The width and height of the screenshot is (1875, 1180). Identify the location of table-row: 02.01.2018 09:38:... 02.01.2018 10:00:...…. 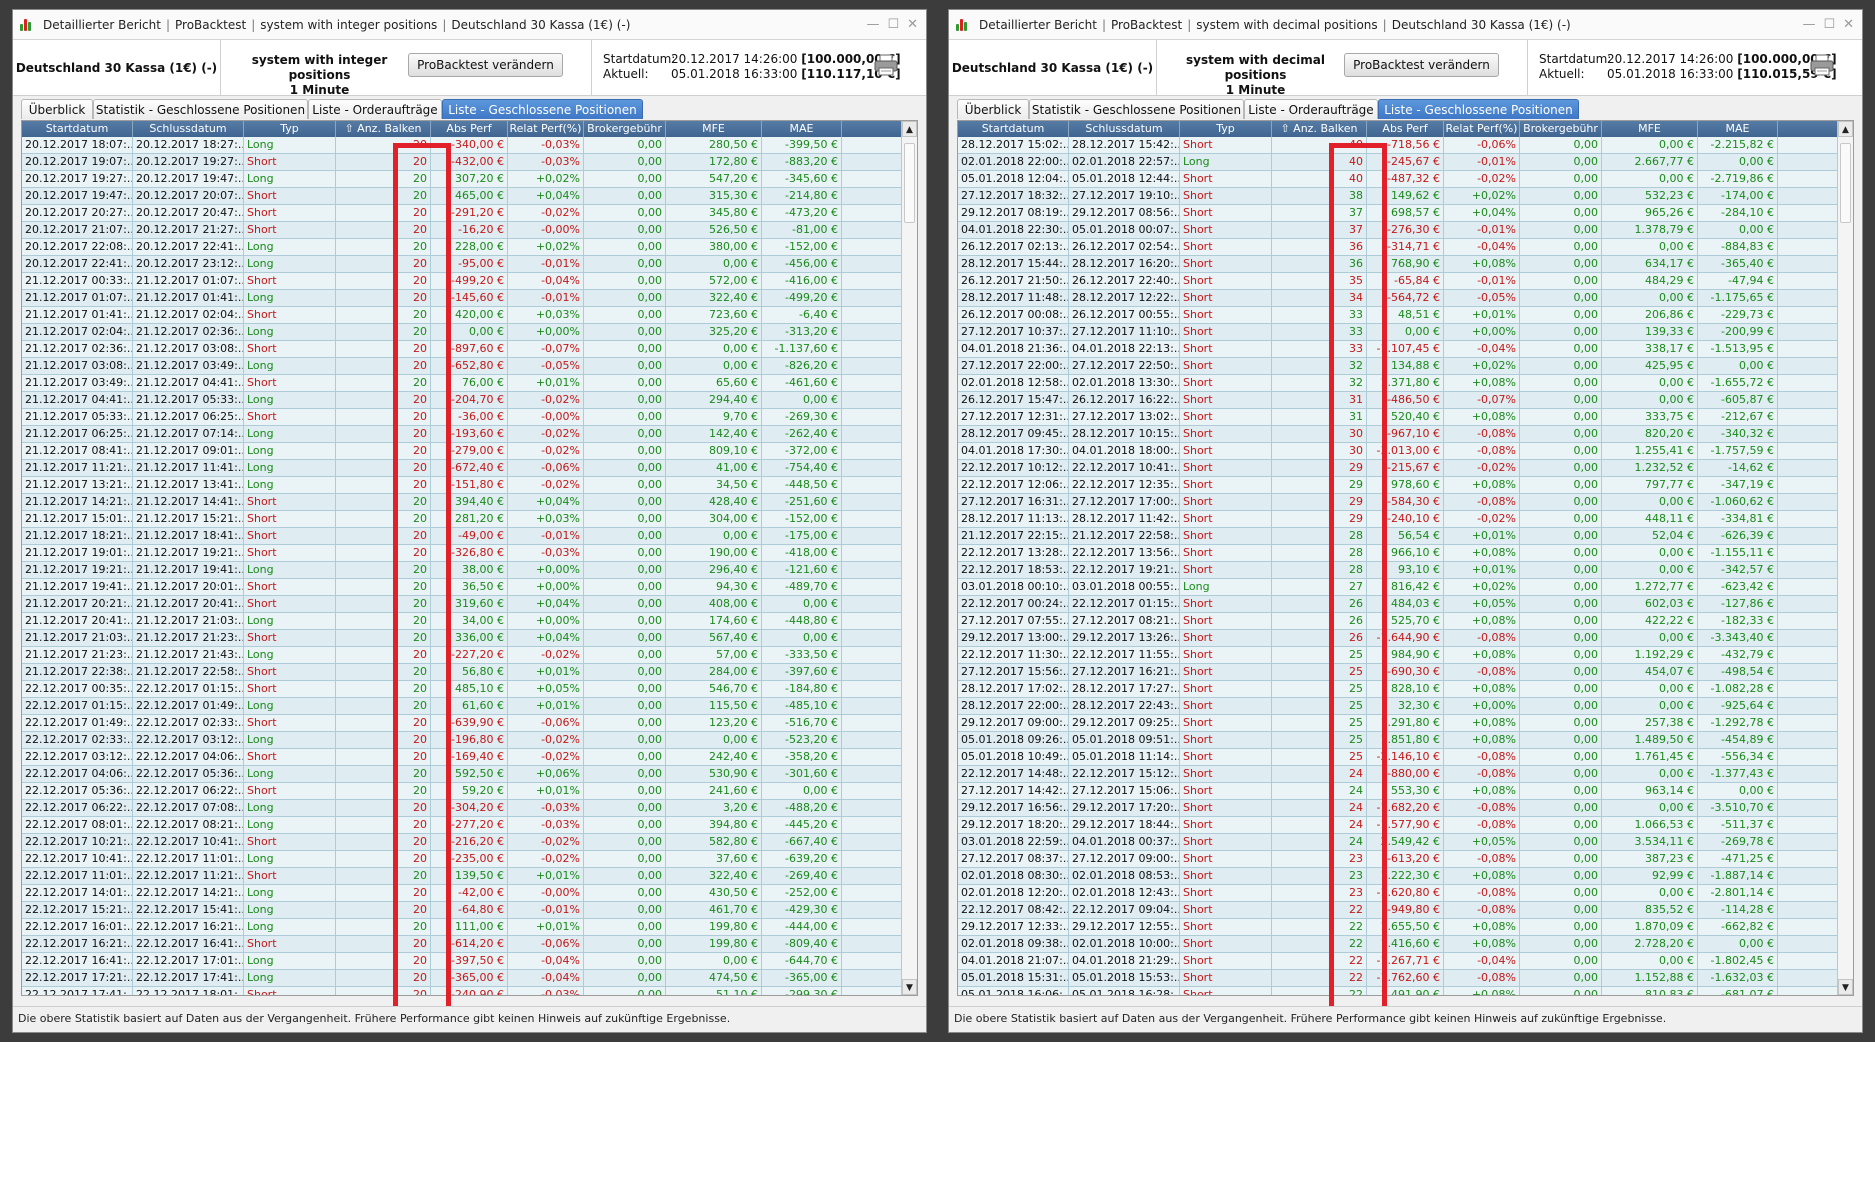
(1397, 944).